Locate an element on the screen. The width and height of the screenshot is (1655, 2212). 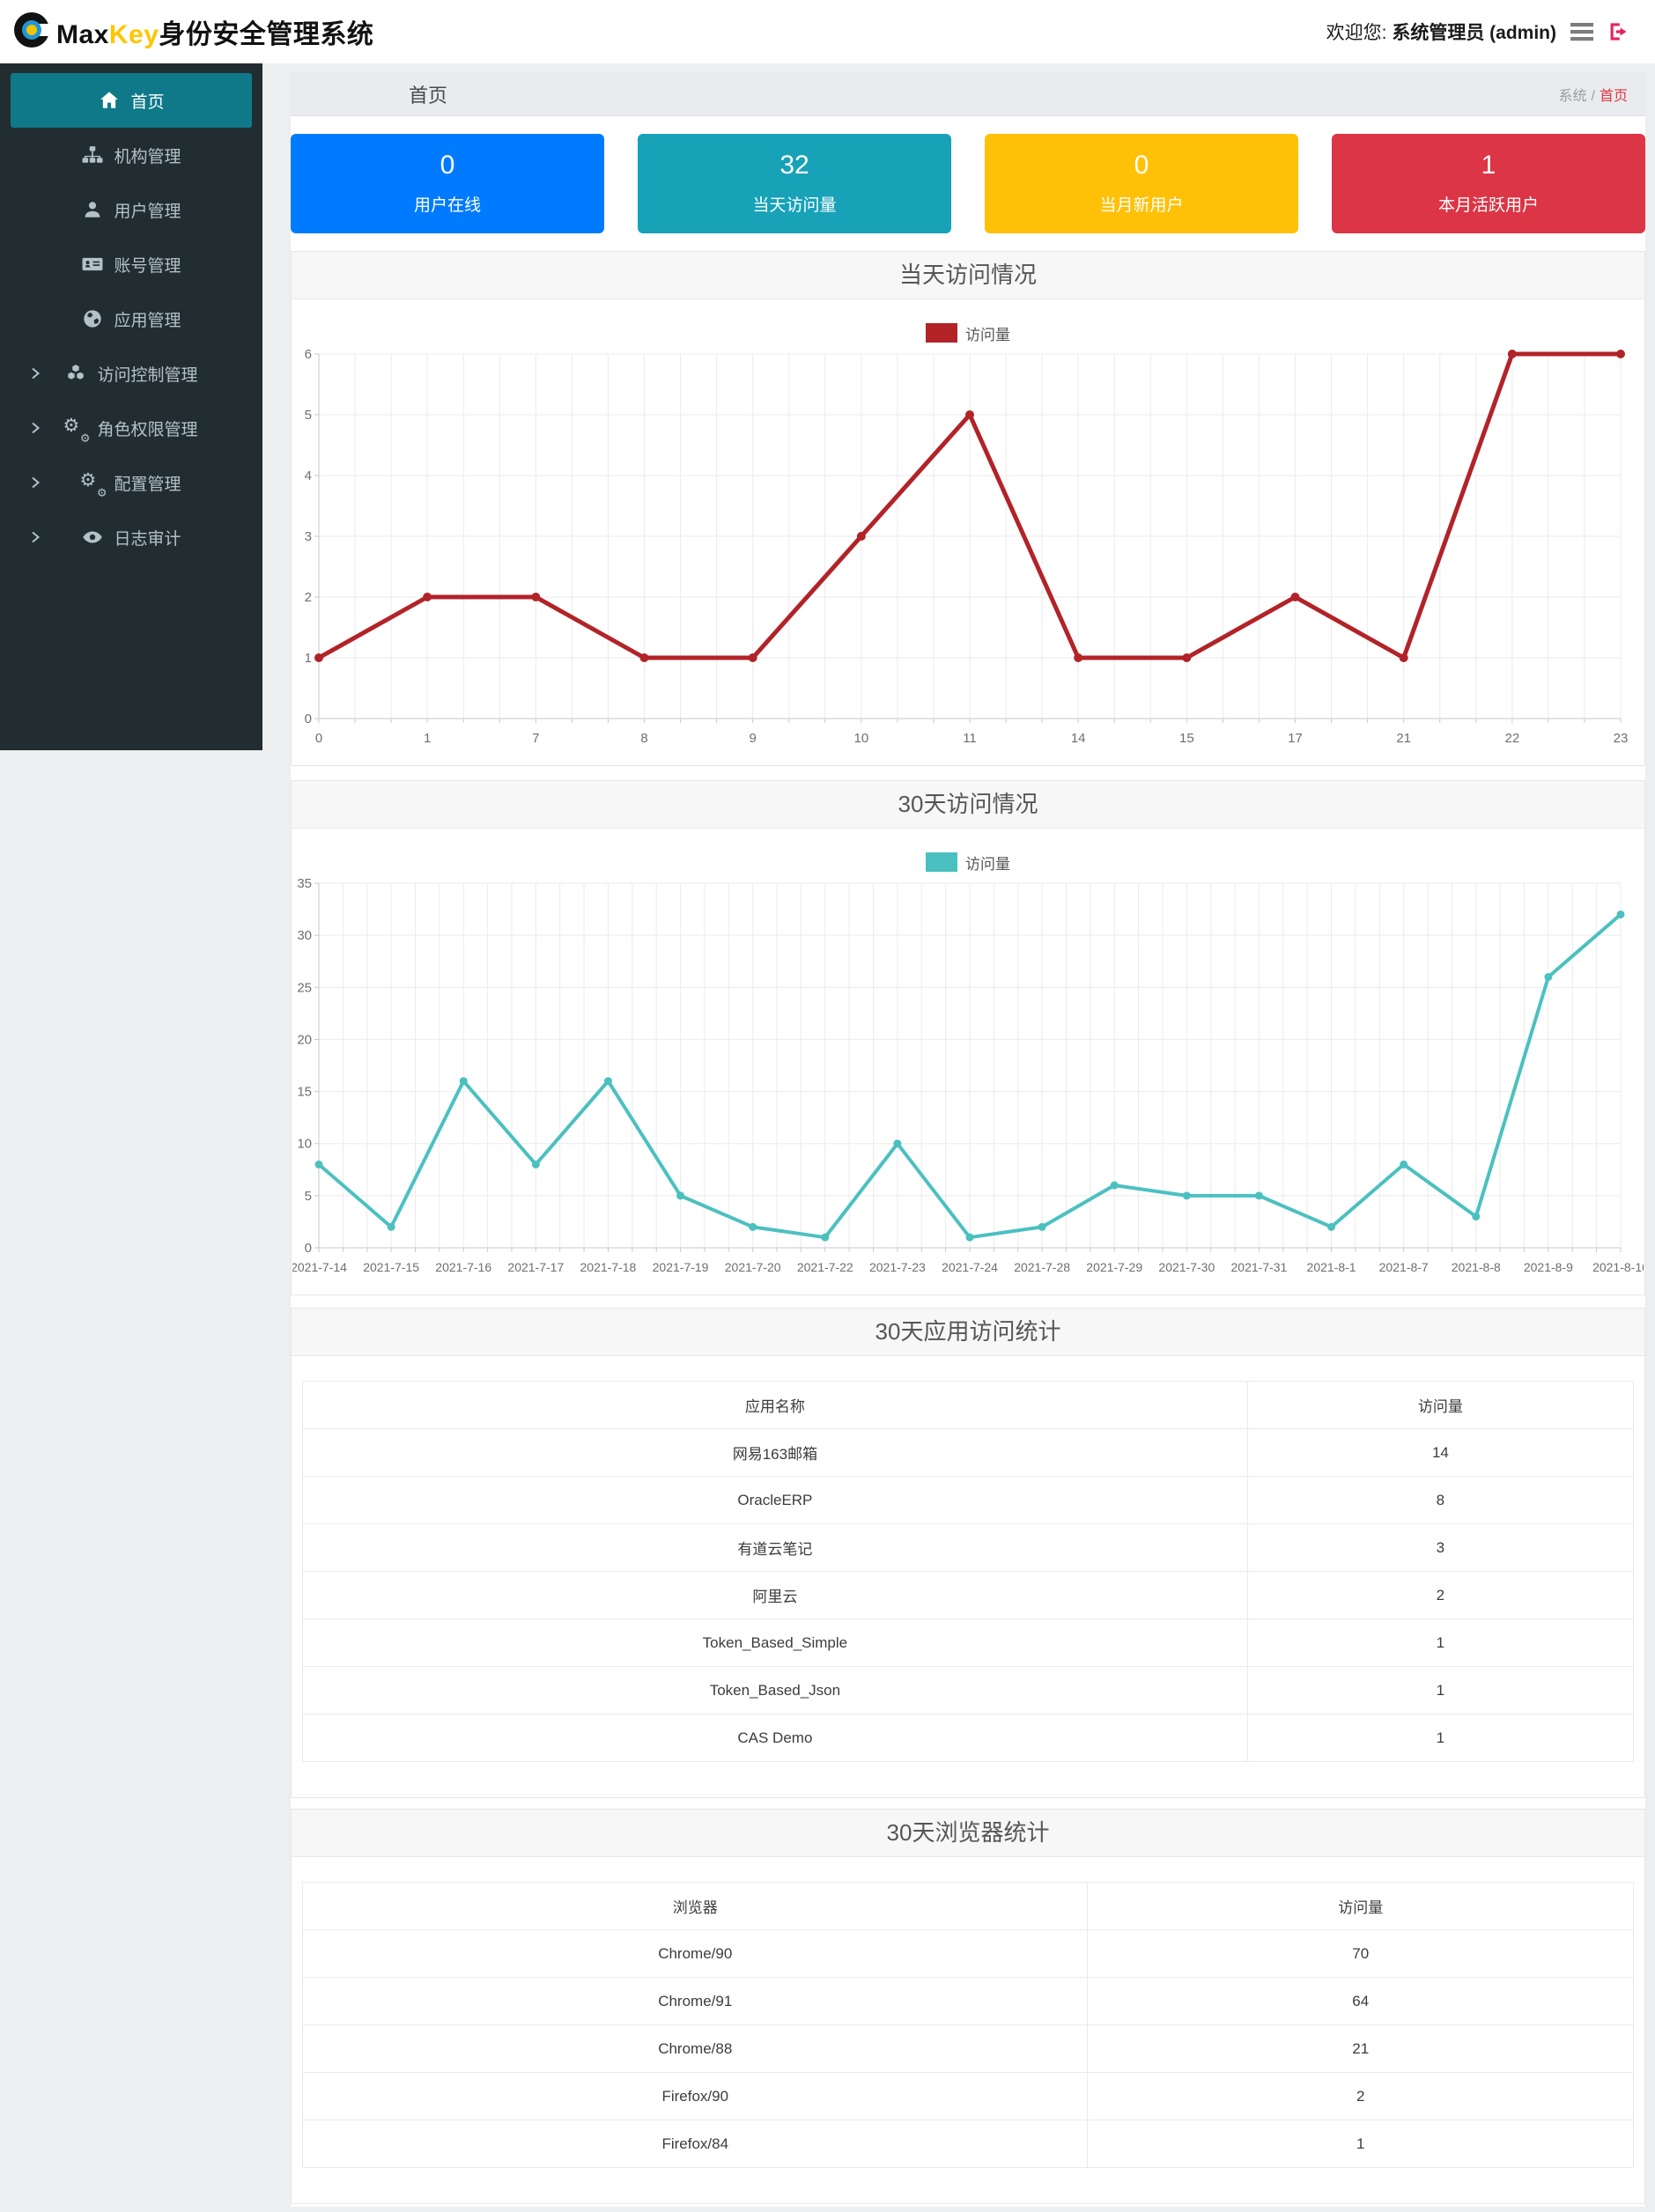
x-tick-label: 2021-7-18 is located at coordinates (608, 1267).